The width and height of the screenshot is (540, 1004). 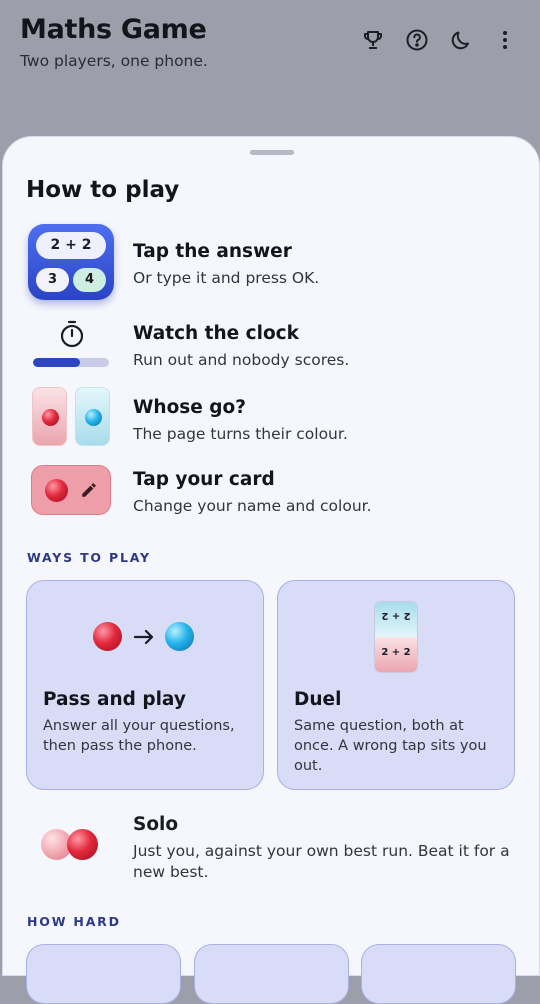 What do you see at coordinates (114, 699) in the screenshot?
I see `mode-title: Pass and play` at bounding box center [114, 699].